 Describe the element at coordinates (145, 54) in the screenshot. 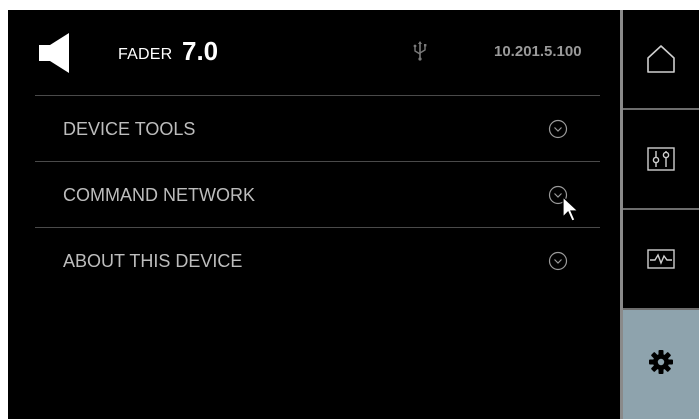

I see `fader-label: FADER` at that location.